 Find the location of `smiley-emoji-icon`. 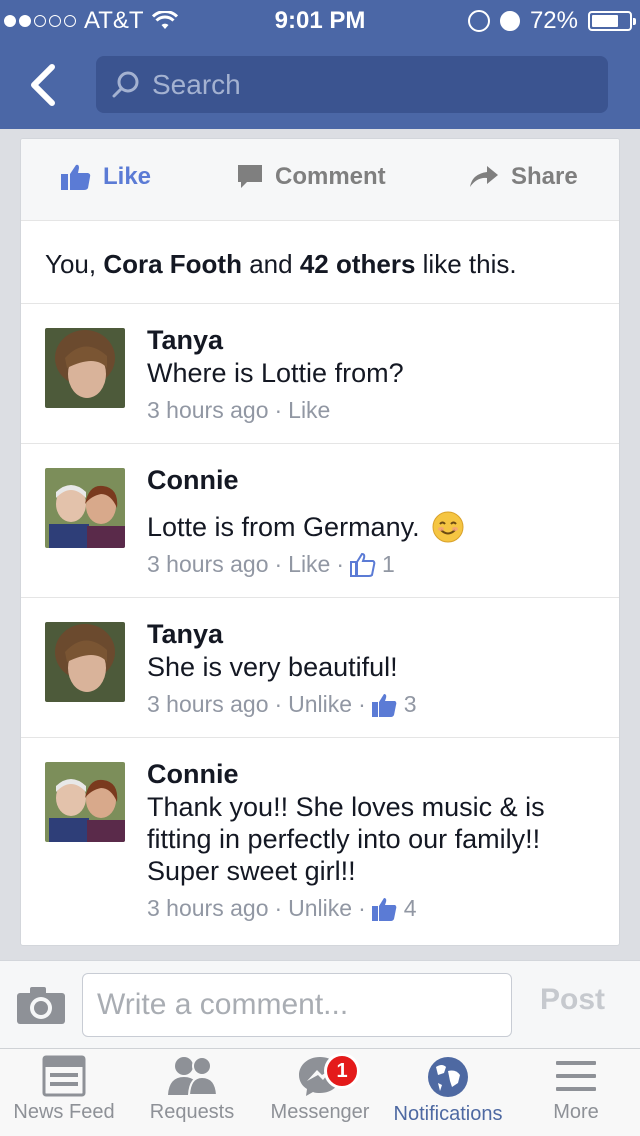

smiley-emoji-icon is located at coordinates (448, 527).